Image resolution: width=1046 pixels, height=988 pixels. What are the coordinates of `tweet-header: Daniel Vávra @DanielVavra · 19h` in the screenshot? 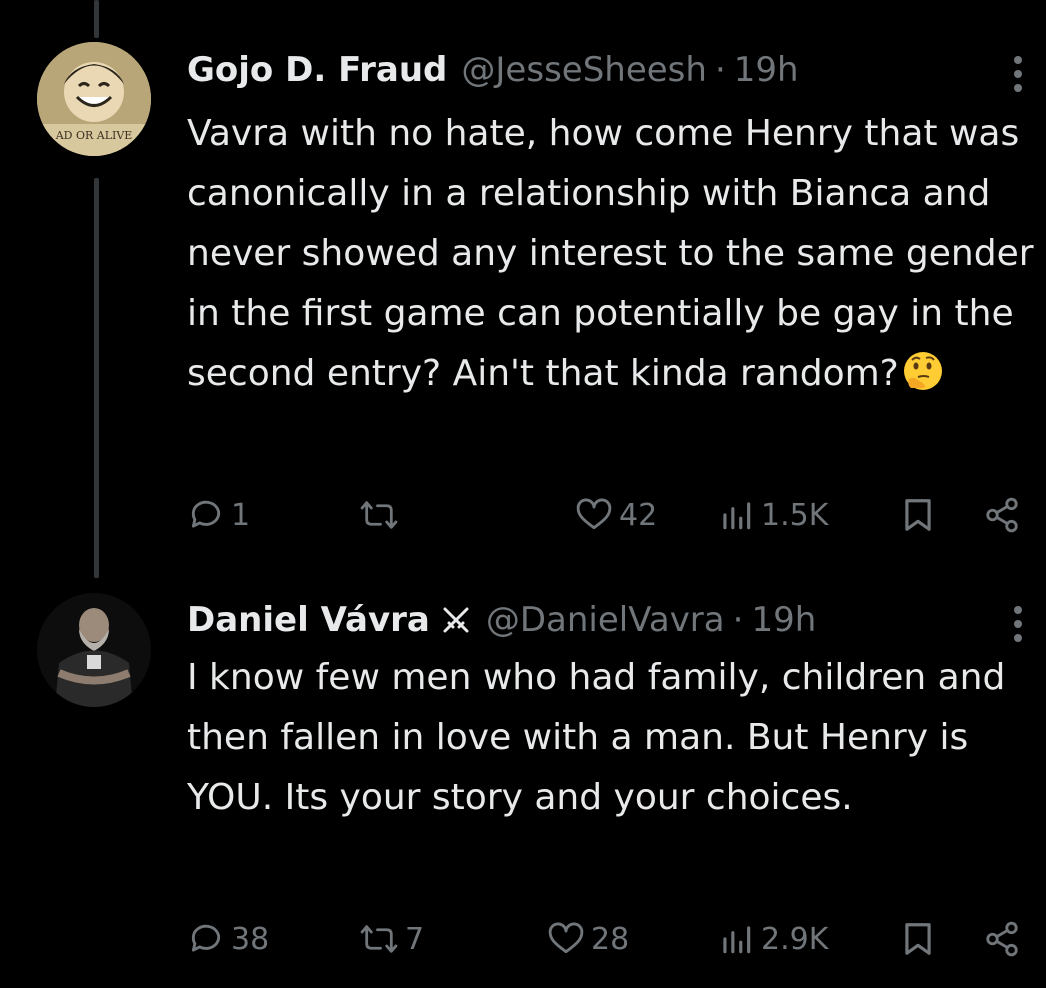 It's located at (501, 620).